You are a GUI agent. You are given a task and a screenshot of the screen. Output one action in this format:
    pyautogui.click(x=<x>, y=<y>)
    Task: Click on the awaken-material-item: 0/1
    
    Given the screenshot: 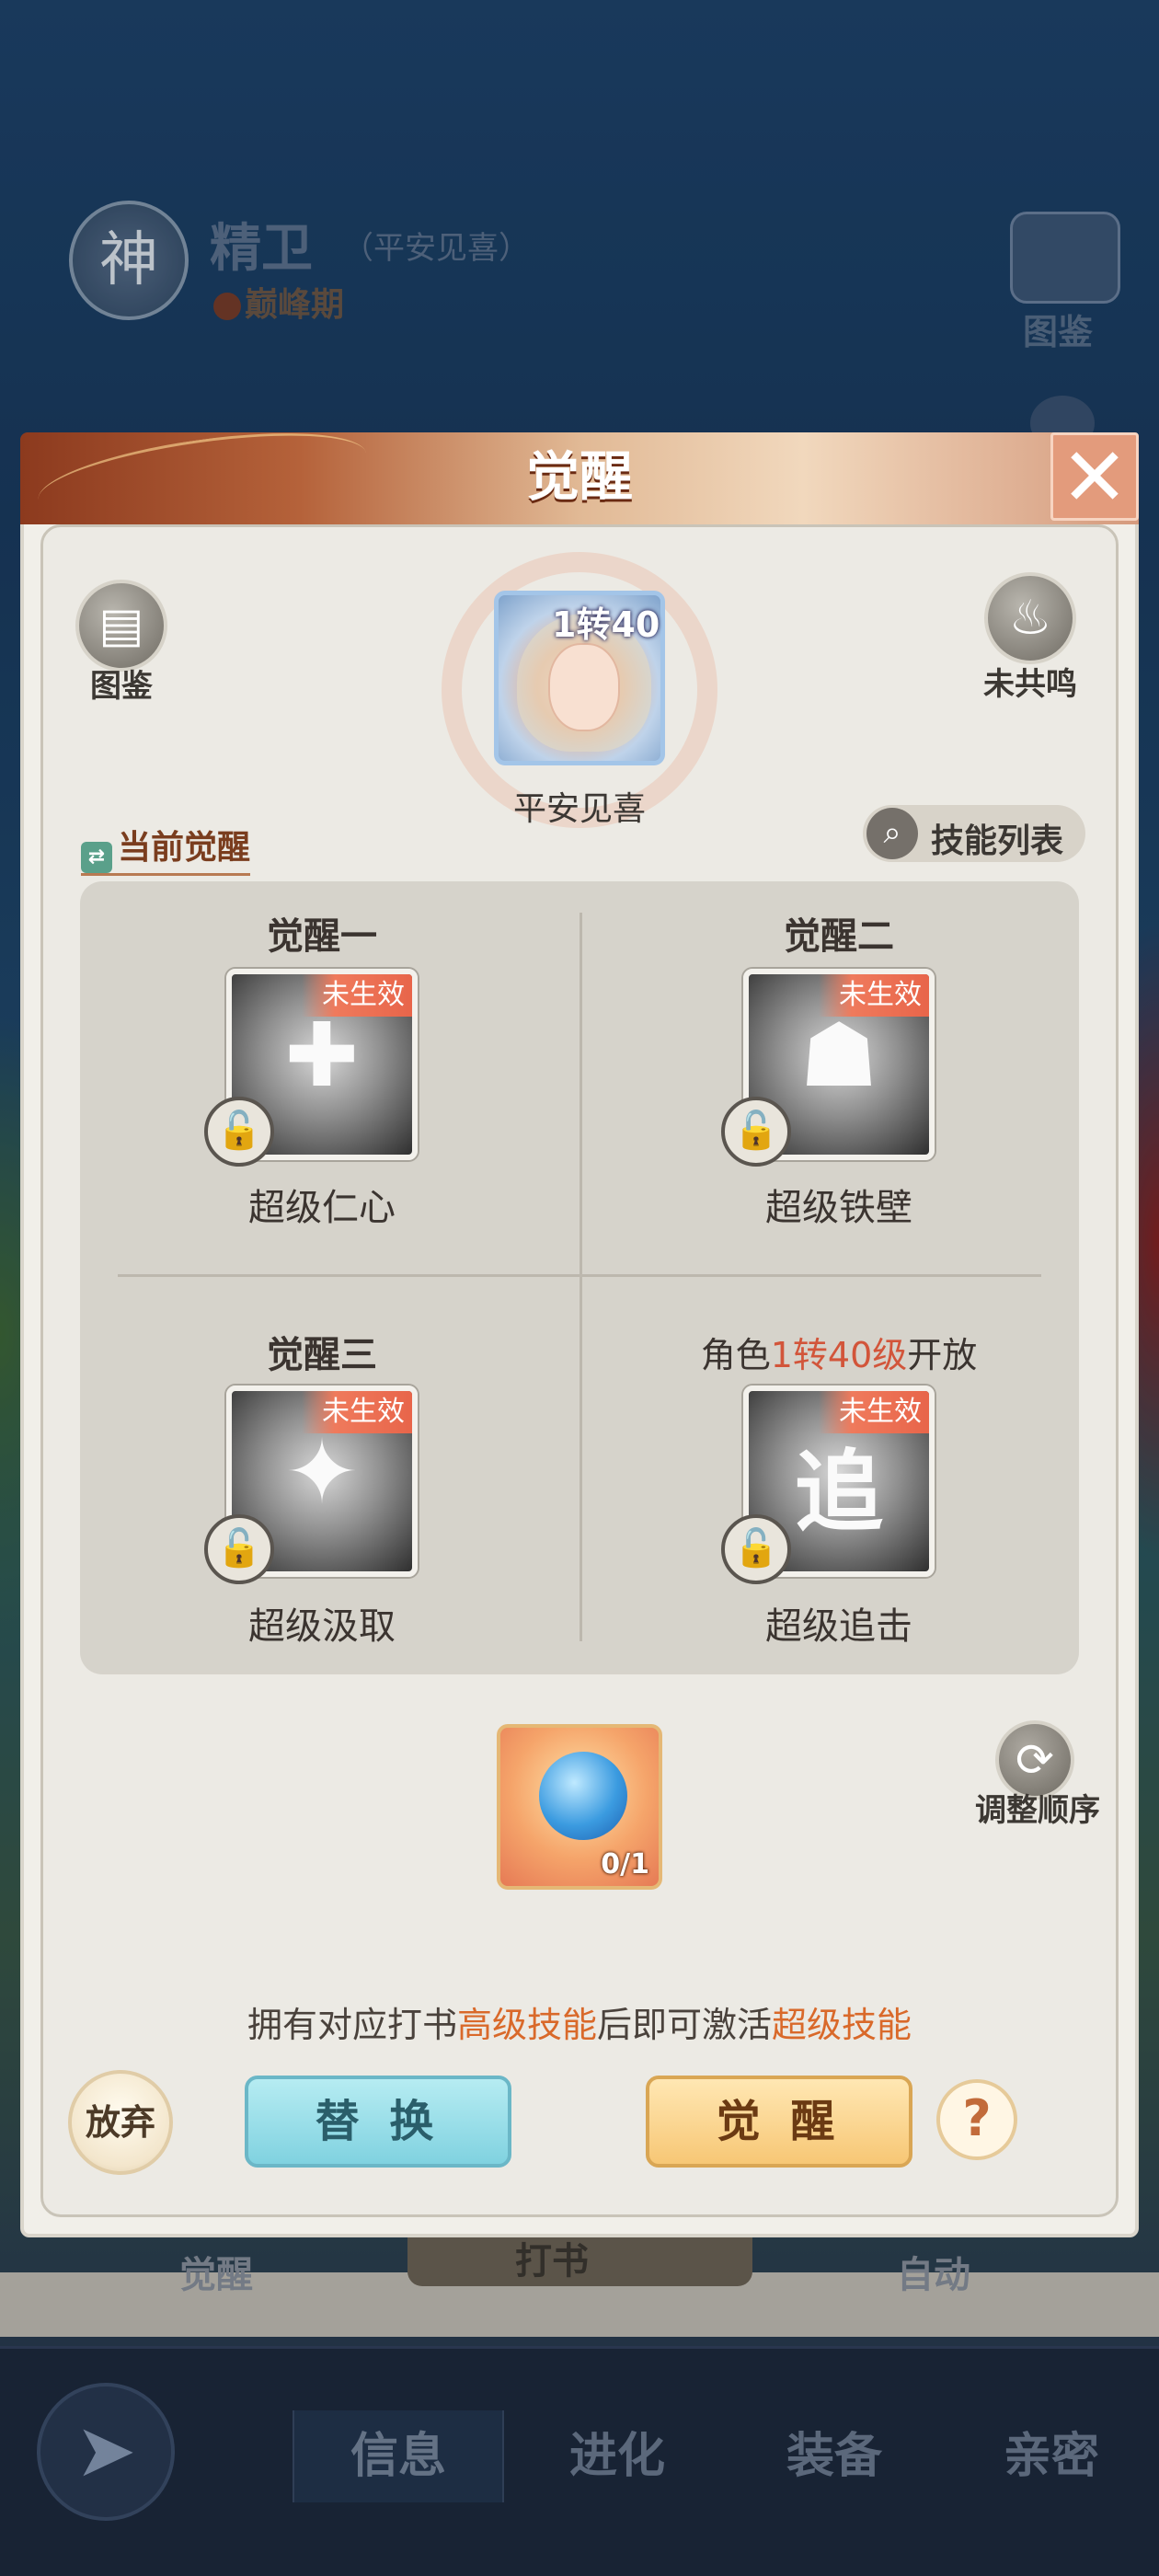 What is the action you would take?
    pyautogui.click(x=579, y=1807)
    